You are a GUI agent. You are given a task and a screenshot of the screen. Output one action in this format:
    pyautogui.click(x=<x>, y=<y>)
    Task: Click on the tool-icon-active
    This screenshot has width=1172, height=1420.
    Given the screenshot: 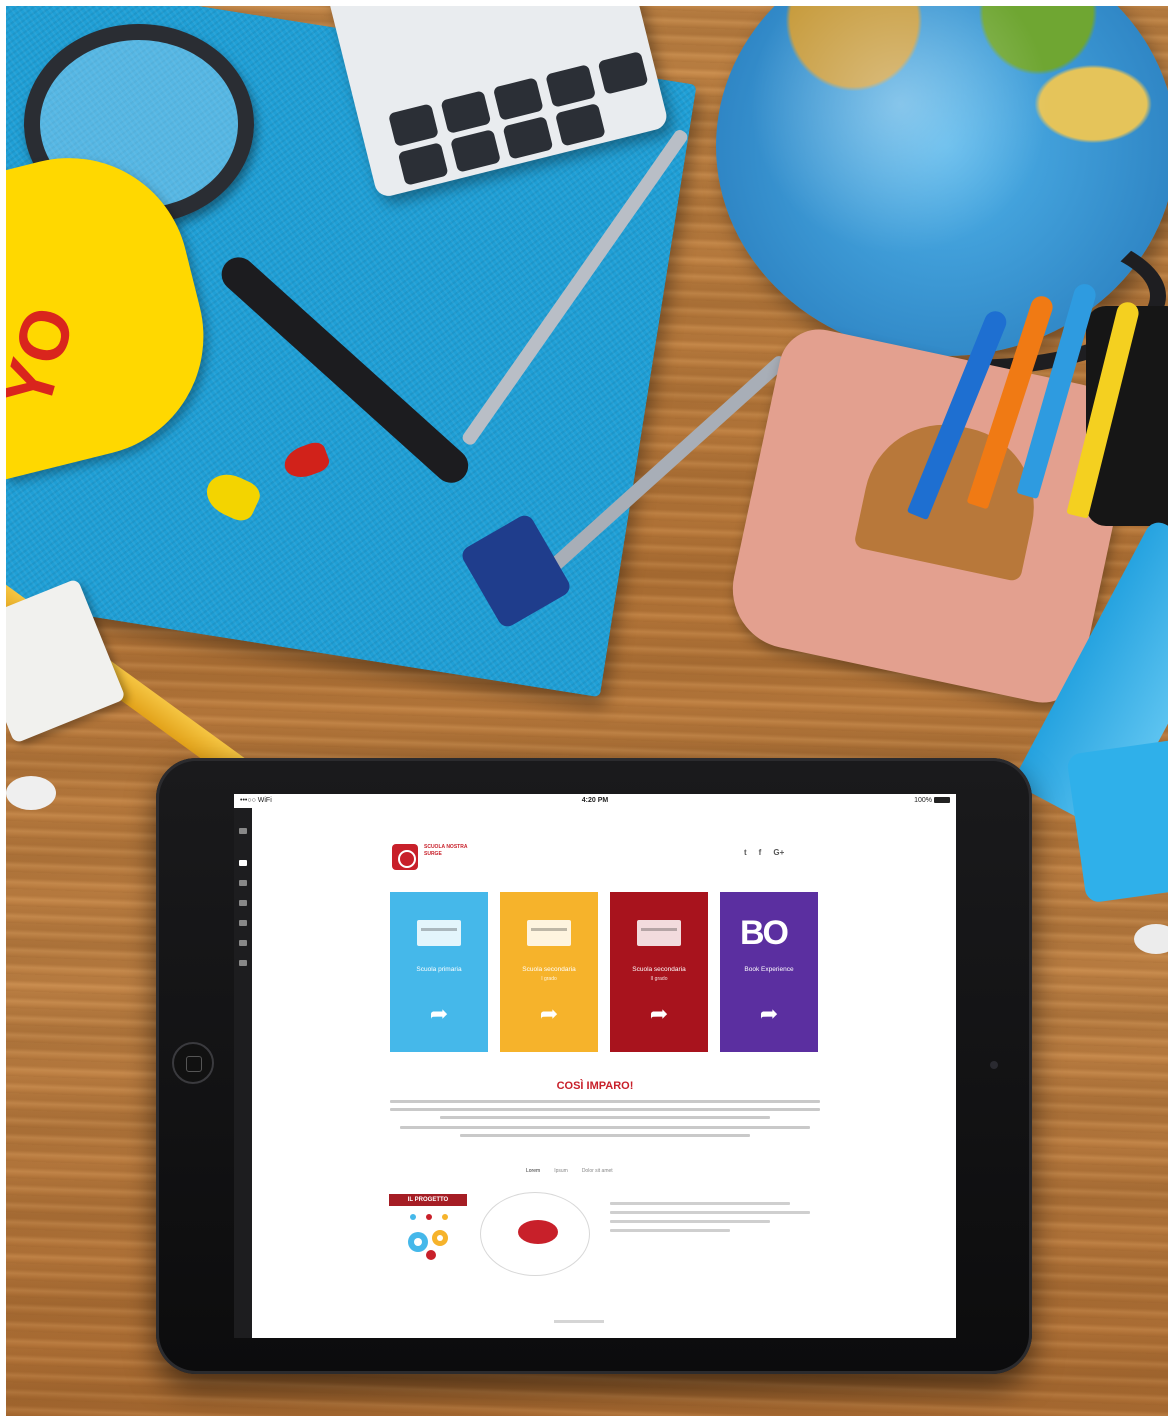 What is the action you would take?
    pyautogui.click(x=243, y=863)
    